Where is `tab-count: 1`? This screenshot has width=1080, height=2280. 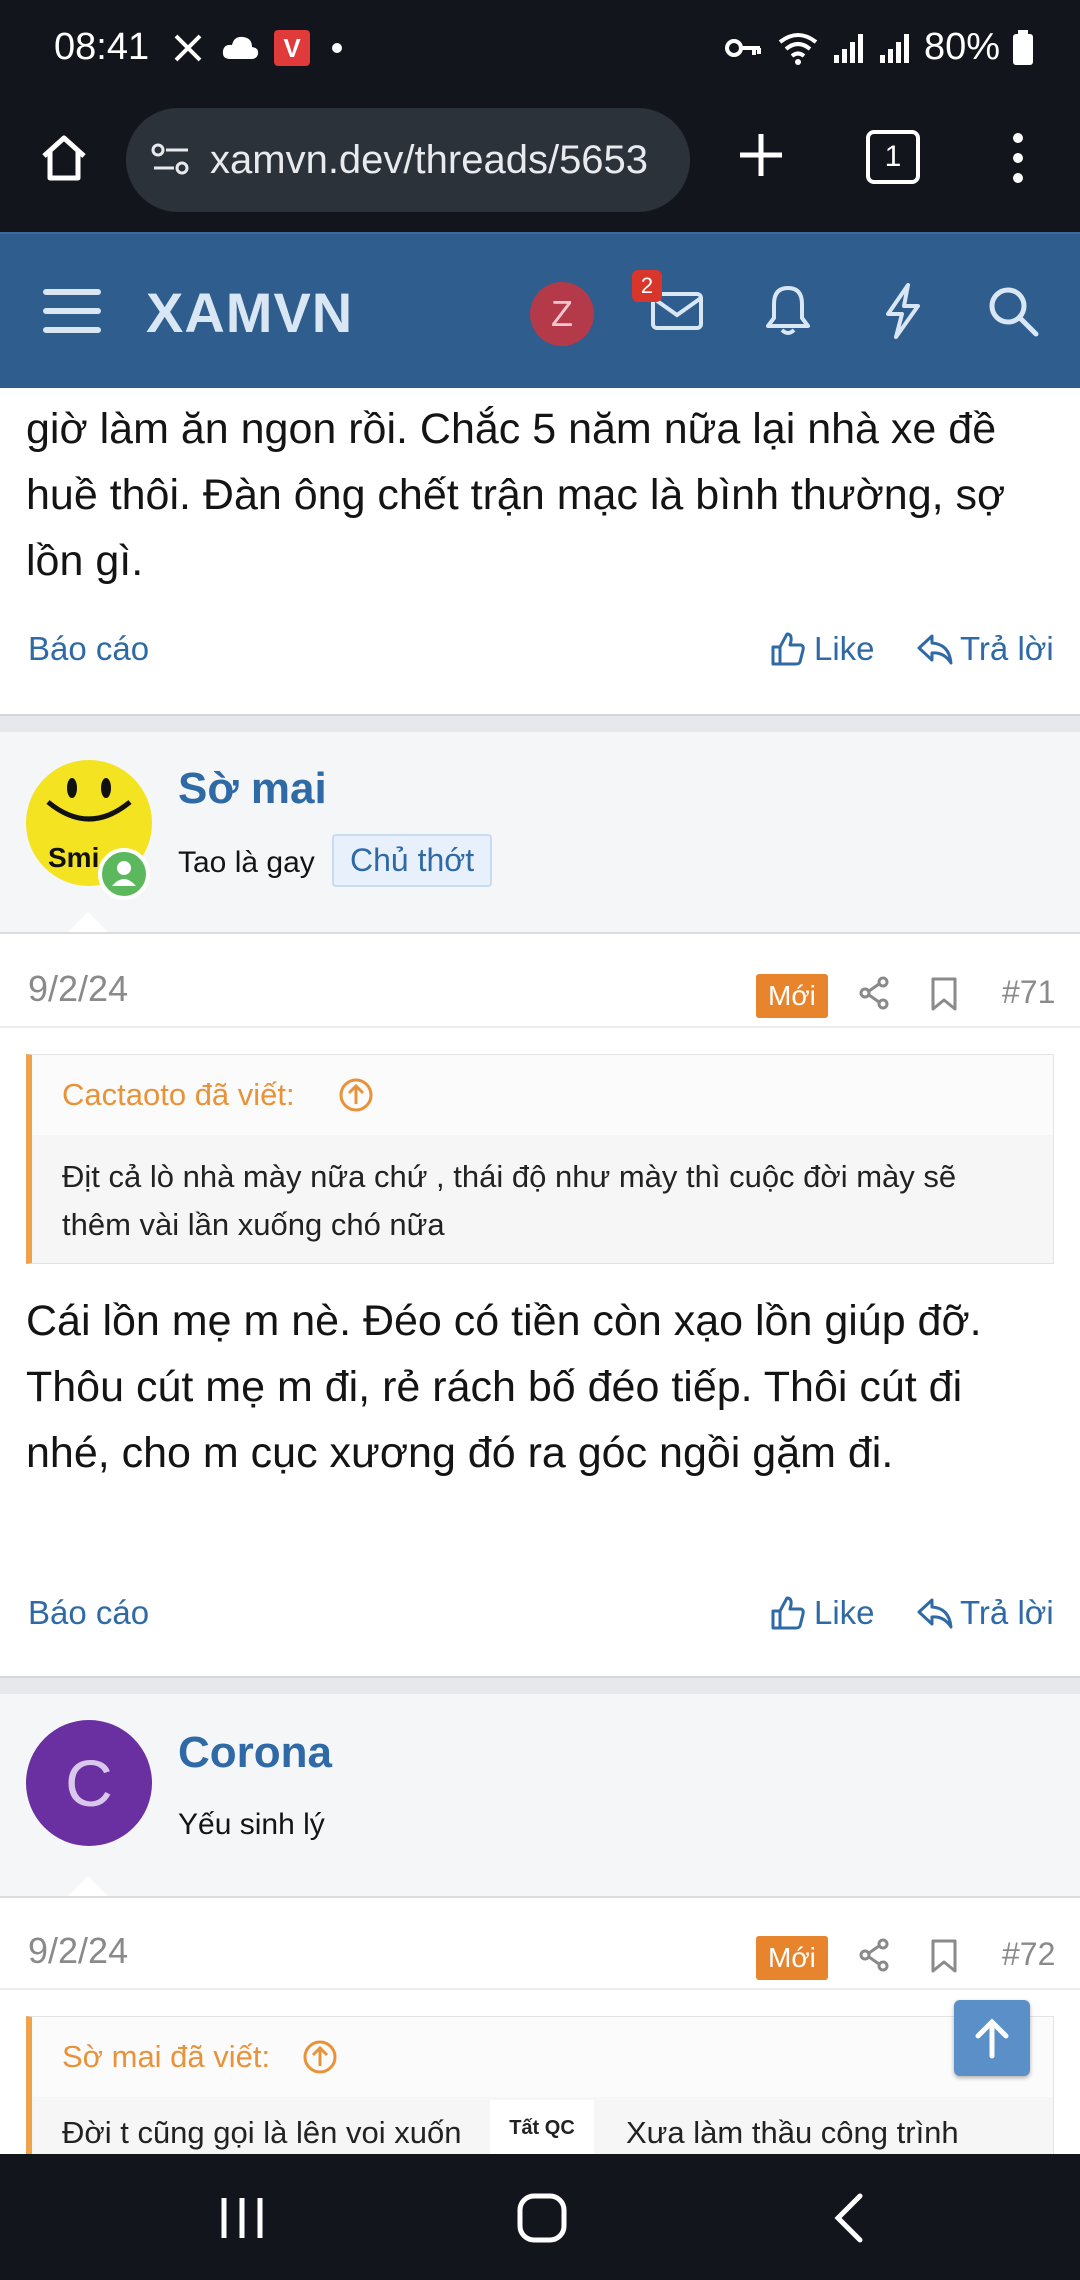
tab-count: 1 is located at coordinates (893, 156).